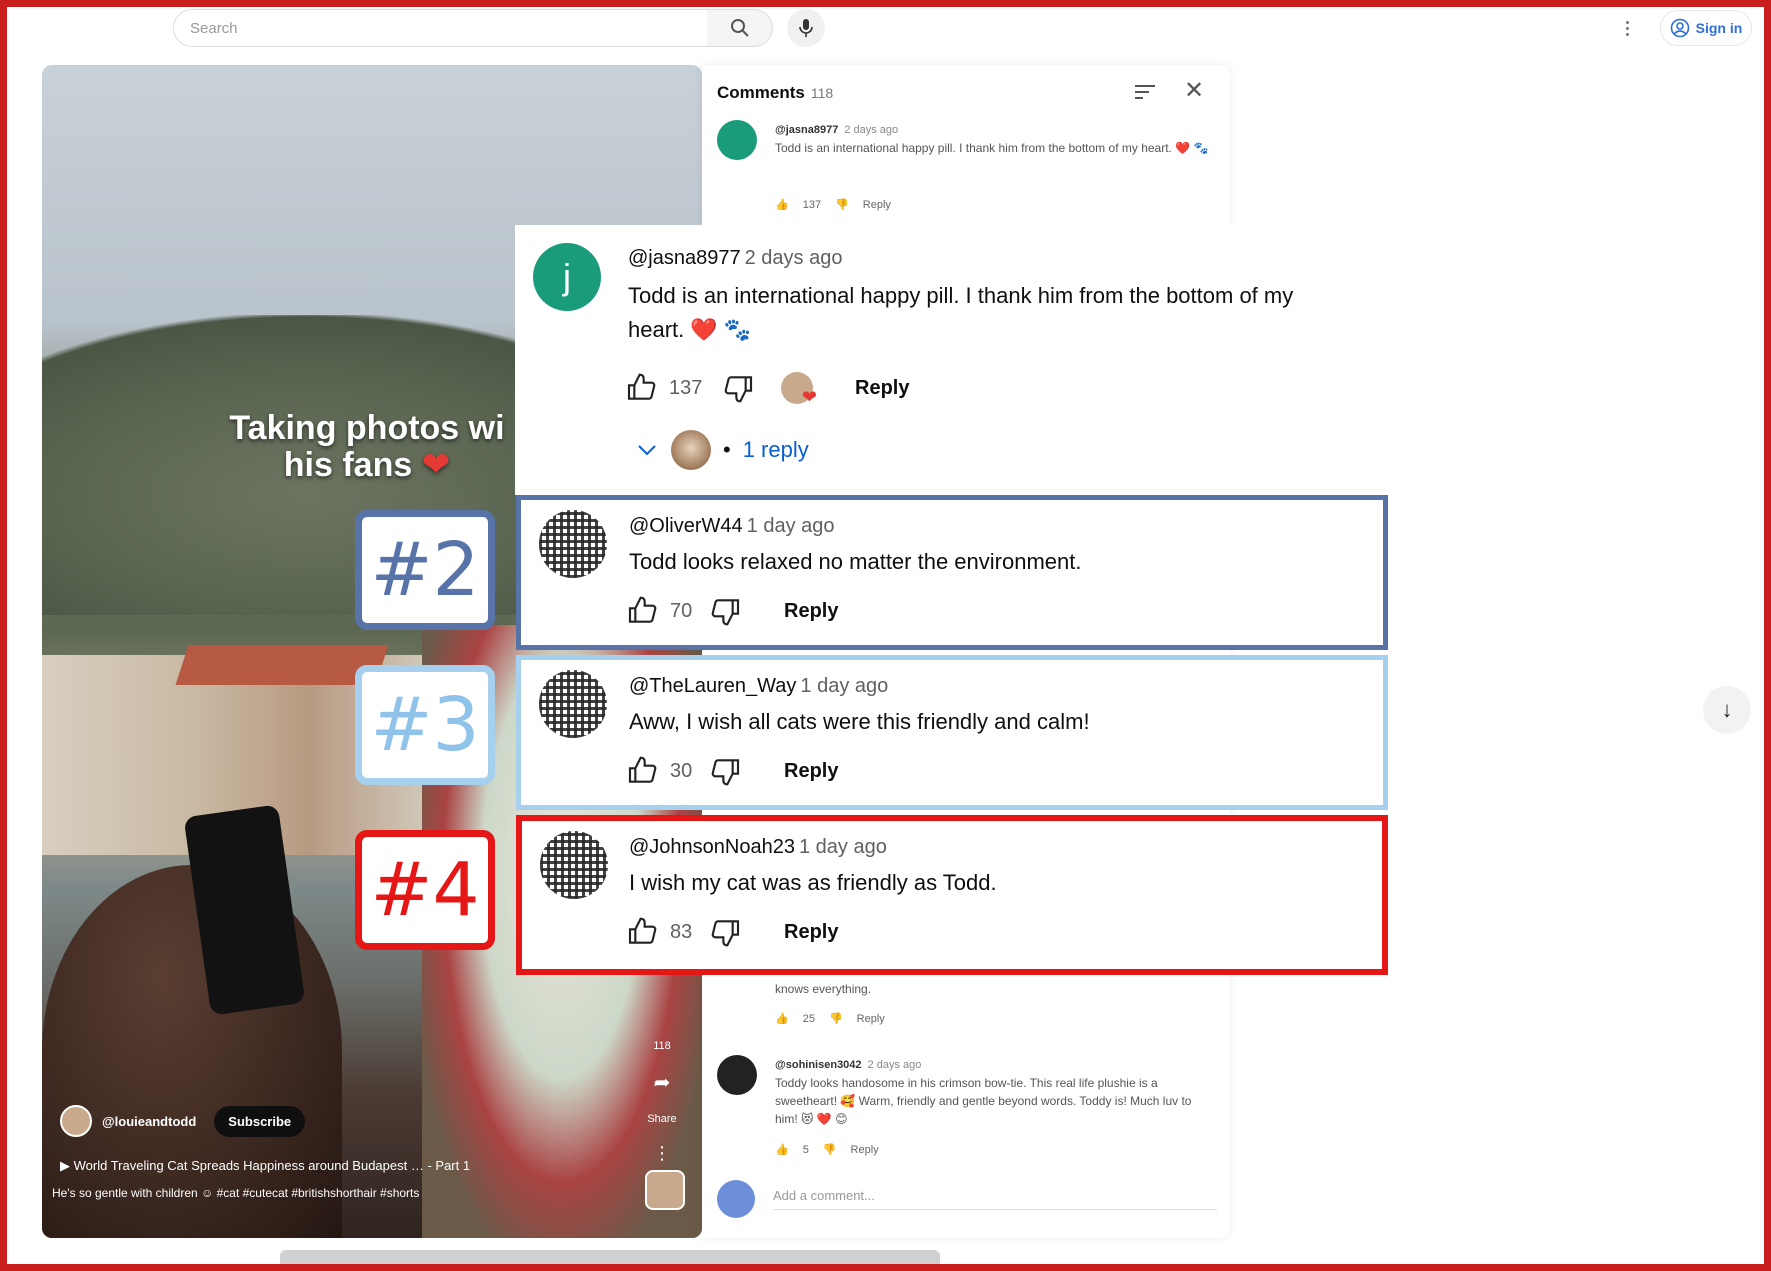 Image resolution: width=1771 pixels, height=1271 pixels. I want to click on avatar-letter: j, so click(567, 276).